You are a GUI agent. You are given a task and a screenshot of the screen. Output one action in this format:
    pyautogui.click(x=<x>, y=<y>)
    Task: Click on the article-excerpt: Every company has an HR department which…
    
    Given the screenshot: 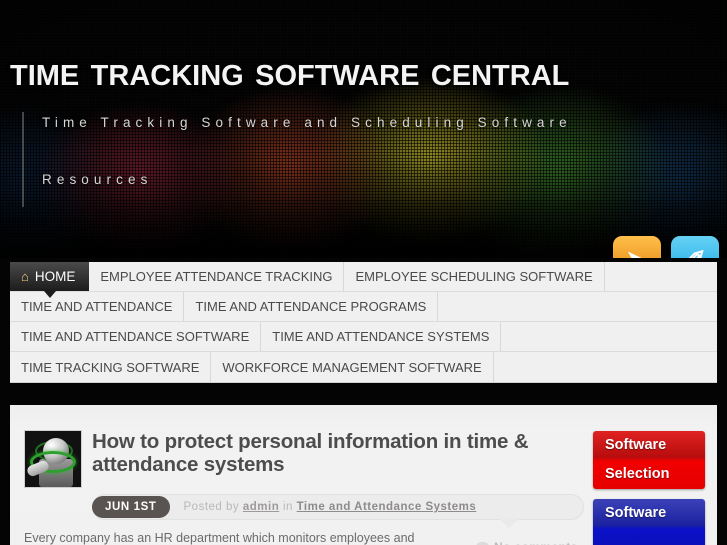 What is the action you would take?
    pyautogui.click(x=219, y=538)
    